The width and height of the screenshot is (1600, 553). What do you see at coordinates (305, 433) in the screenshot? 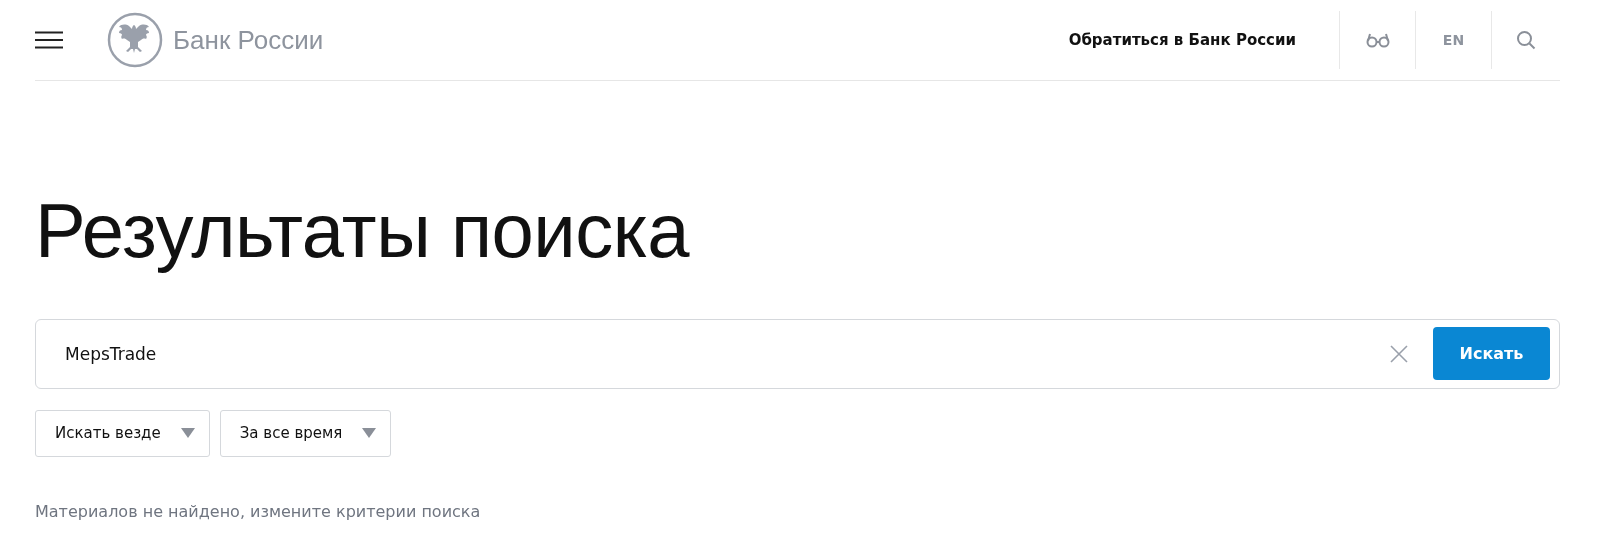
I see `filter-dropdown: За все время` at bounding box center [305, 433].